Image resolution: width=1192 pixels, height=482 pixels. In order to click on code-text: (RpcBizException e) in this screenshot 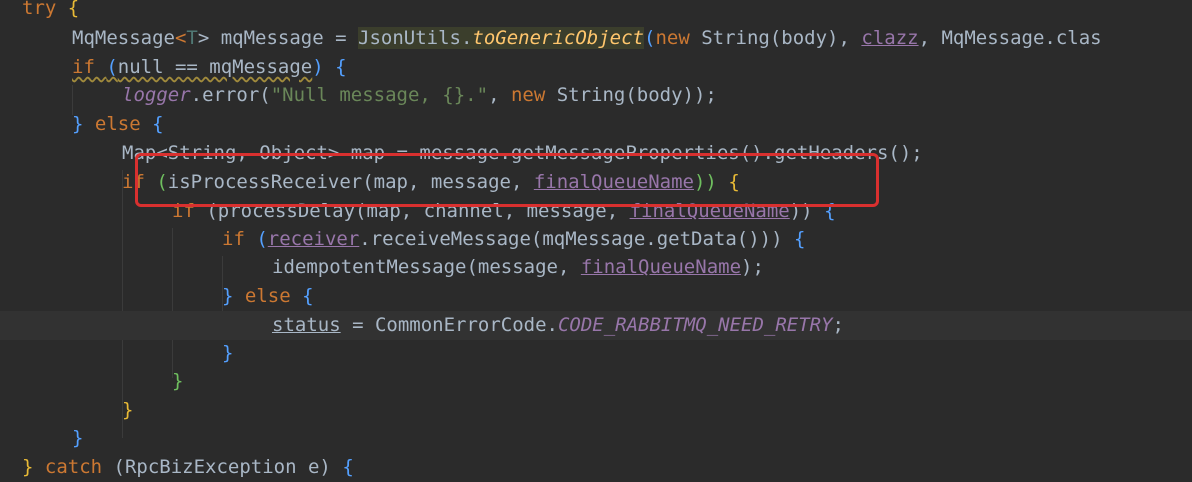, I will do `click(228, 467)`.